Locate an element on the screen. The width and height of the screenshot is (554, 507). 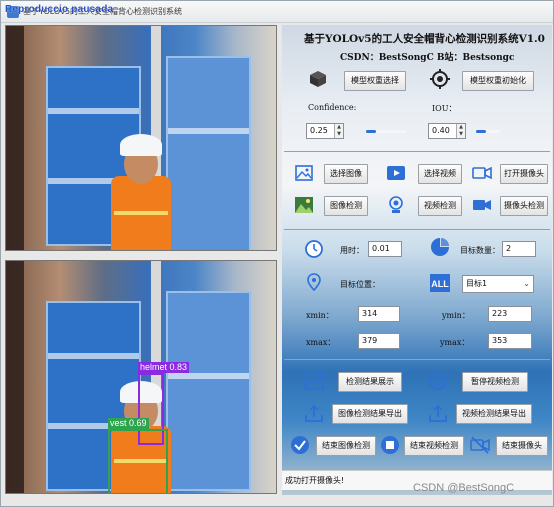
target-position-label: 目标位置： is located at coordinates (360, 284).